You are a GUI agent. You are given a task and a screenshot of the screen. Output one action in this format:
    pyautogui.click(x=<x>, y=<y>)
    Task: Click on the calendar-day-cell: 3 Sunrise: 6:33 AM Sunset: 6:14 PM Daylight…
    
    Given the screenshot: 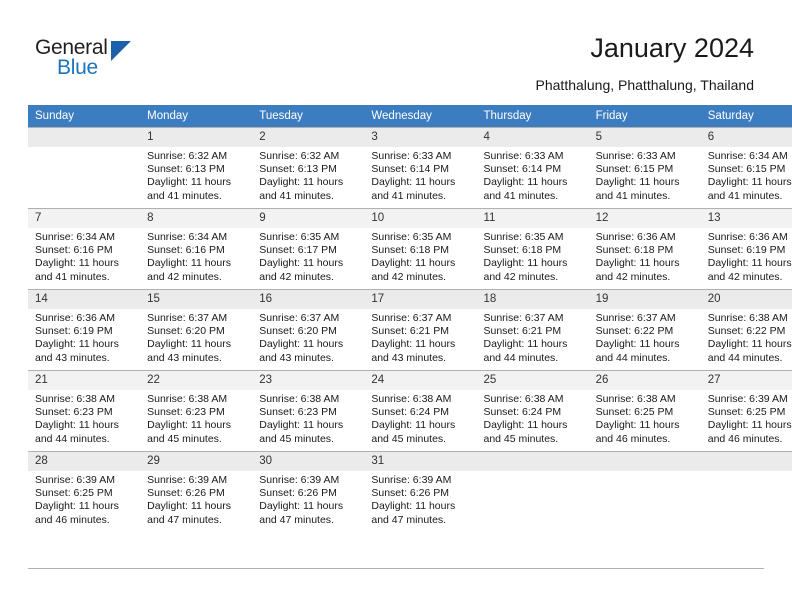 What is the action you would take?
    pyautogui.click(x=420, y=168)
    